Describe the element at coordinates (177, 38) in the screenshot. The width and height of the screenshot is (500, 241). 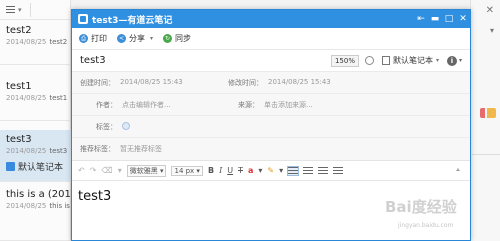
I see `sync-button: ↻ 同步` at that location.